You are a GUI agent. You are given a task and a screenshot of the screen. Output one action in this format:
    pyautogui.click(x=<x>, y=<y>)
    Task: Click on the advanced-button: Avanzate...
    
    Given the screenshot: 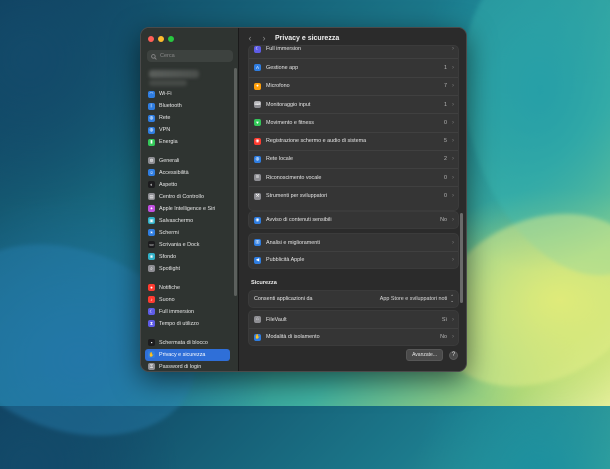 What is the action you would take?
    pyautogui.click(x=424, y=355)
    